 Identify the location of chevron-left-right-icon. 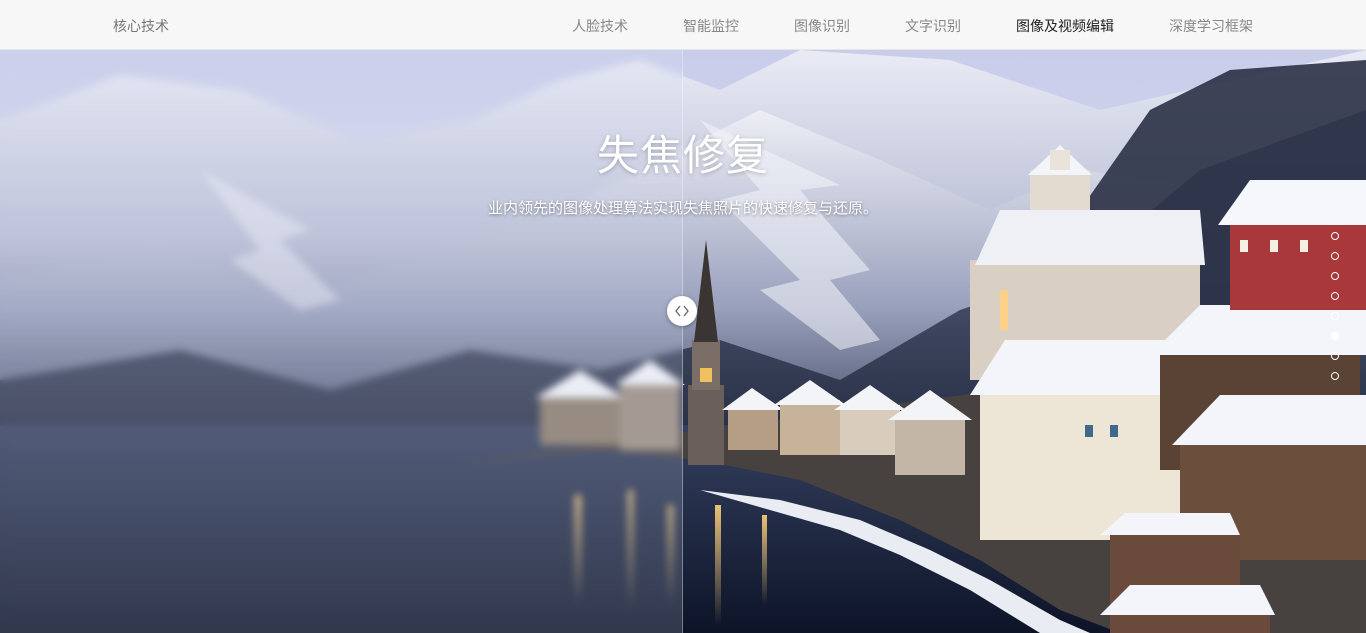
(682, 311).